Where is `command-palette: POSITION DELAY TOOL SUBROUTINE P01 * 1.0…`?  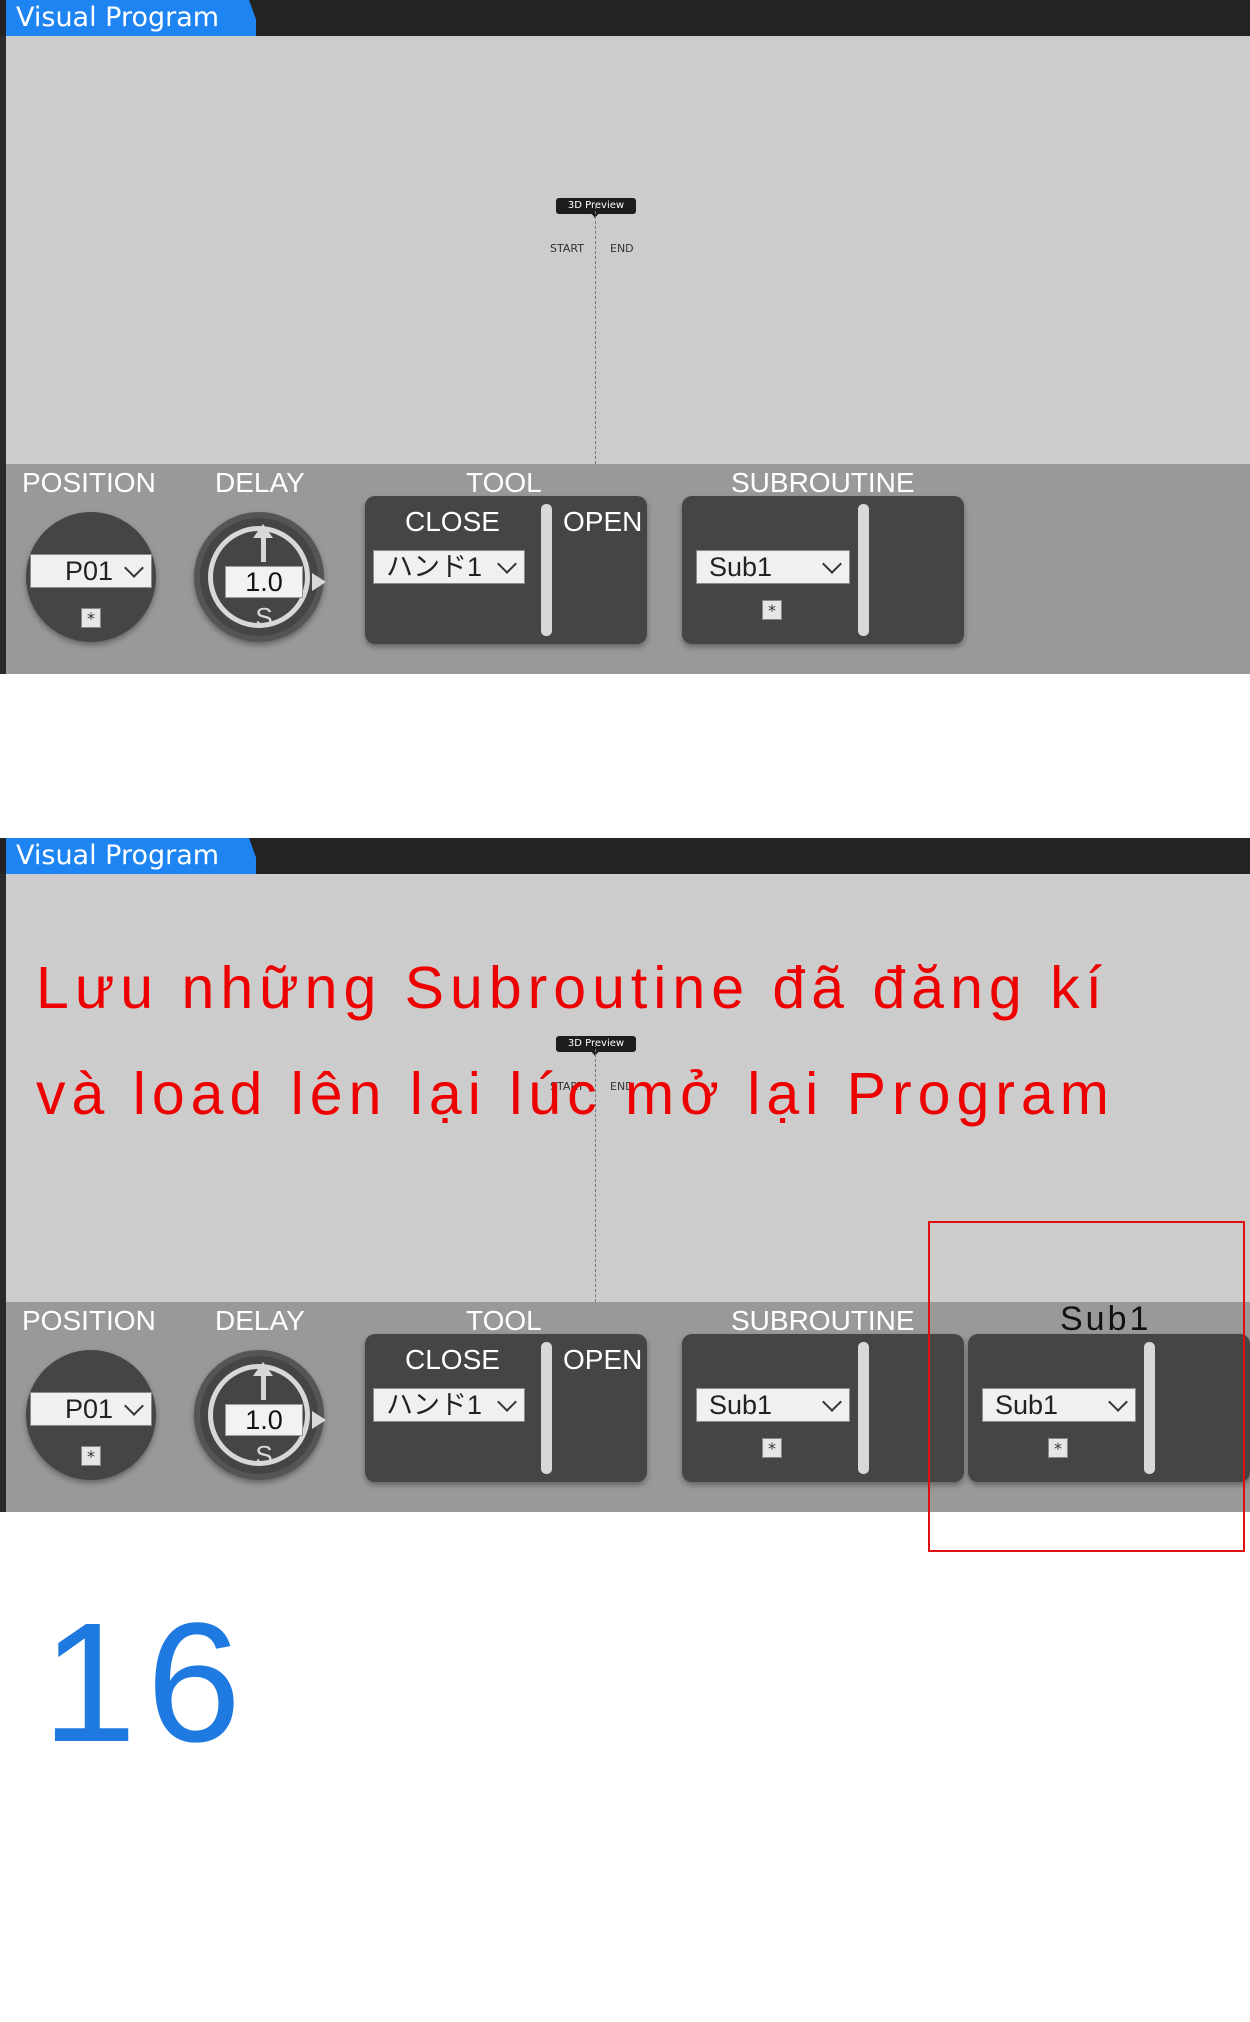
command-palette: POSITION DELAY TOOL SUBROUTINE P01 * 1.0… is located at coordinates (628, 569).